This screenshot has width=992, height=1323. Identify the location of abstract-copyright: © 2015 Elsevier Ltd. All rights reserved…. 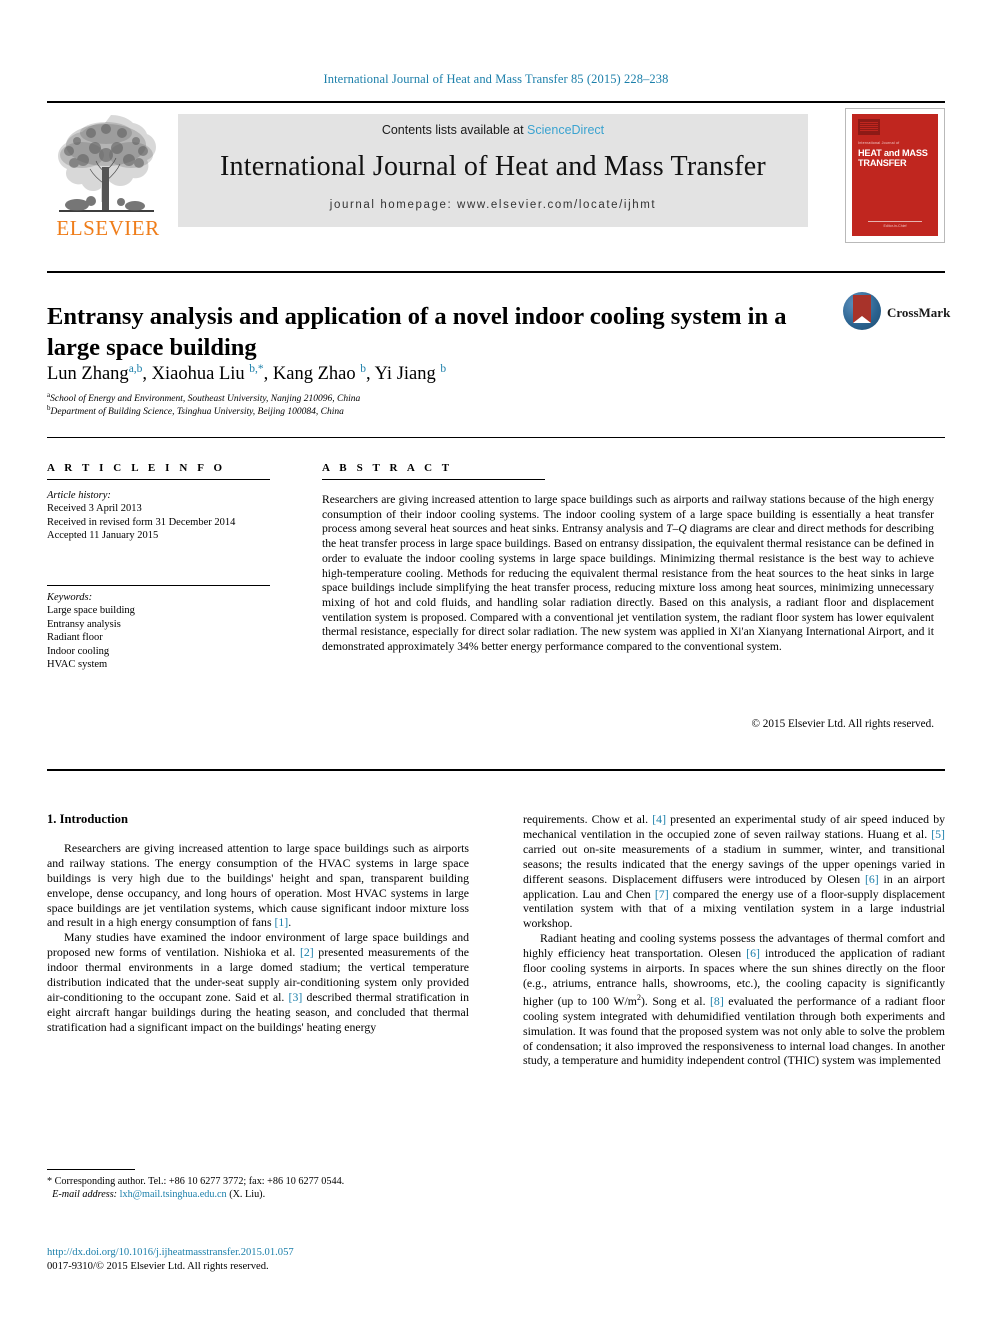
(843, 724).